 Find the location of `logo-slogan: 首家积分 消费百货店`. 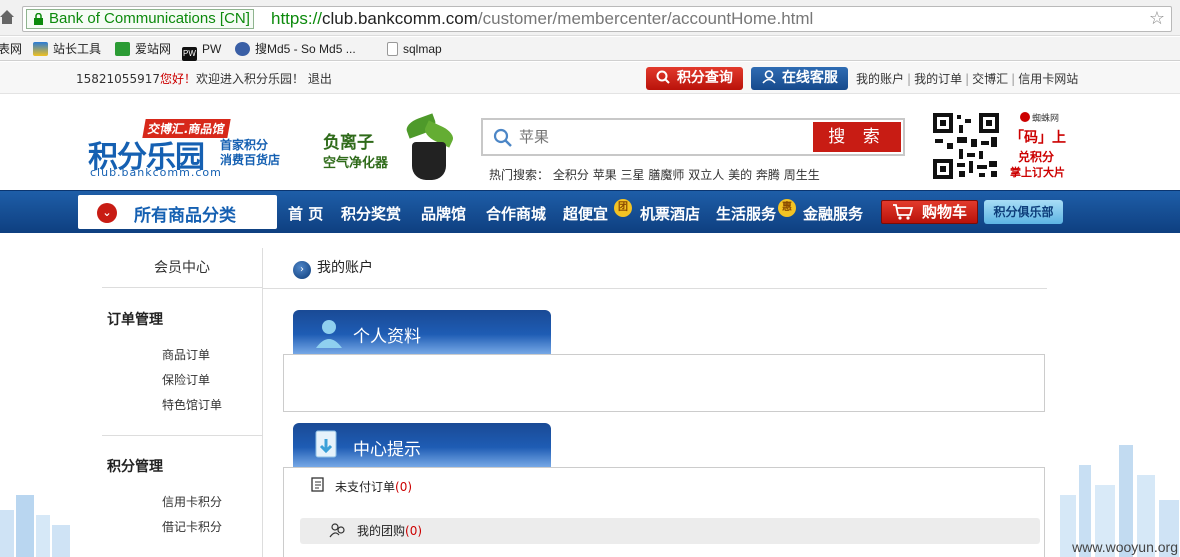

logo-slogan: 首家积分 消费百货店 is located at coordinates (250, 153).